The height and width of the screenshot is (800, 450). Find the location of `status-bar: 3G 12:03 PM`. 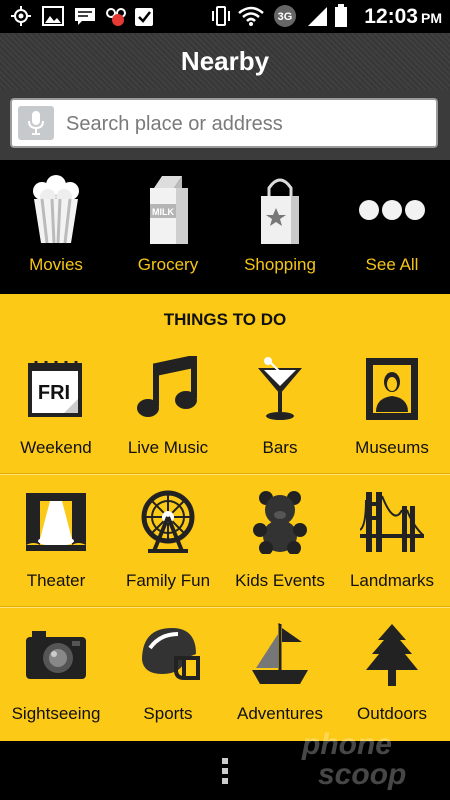

status-bar: 3G 12:03 PM is located at coordinates (225, 16).